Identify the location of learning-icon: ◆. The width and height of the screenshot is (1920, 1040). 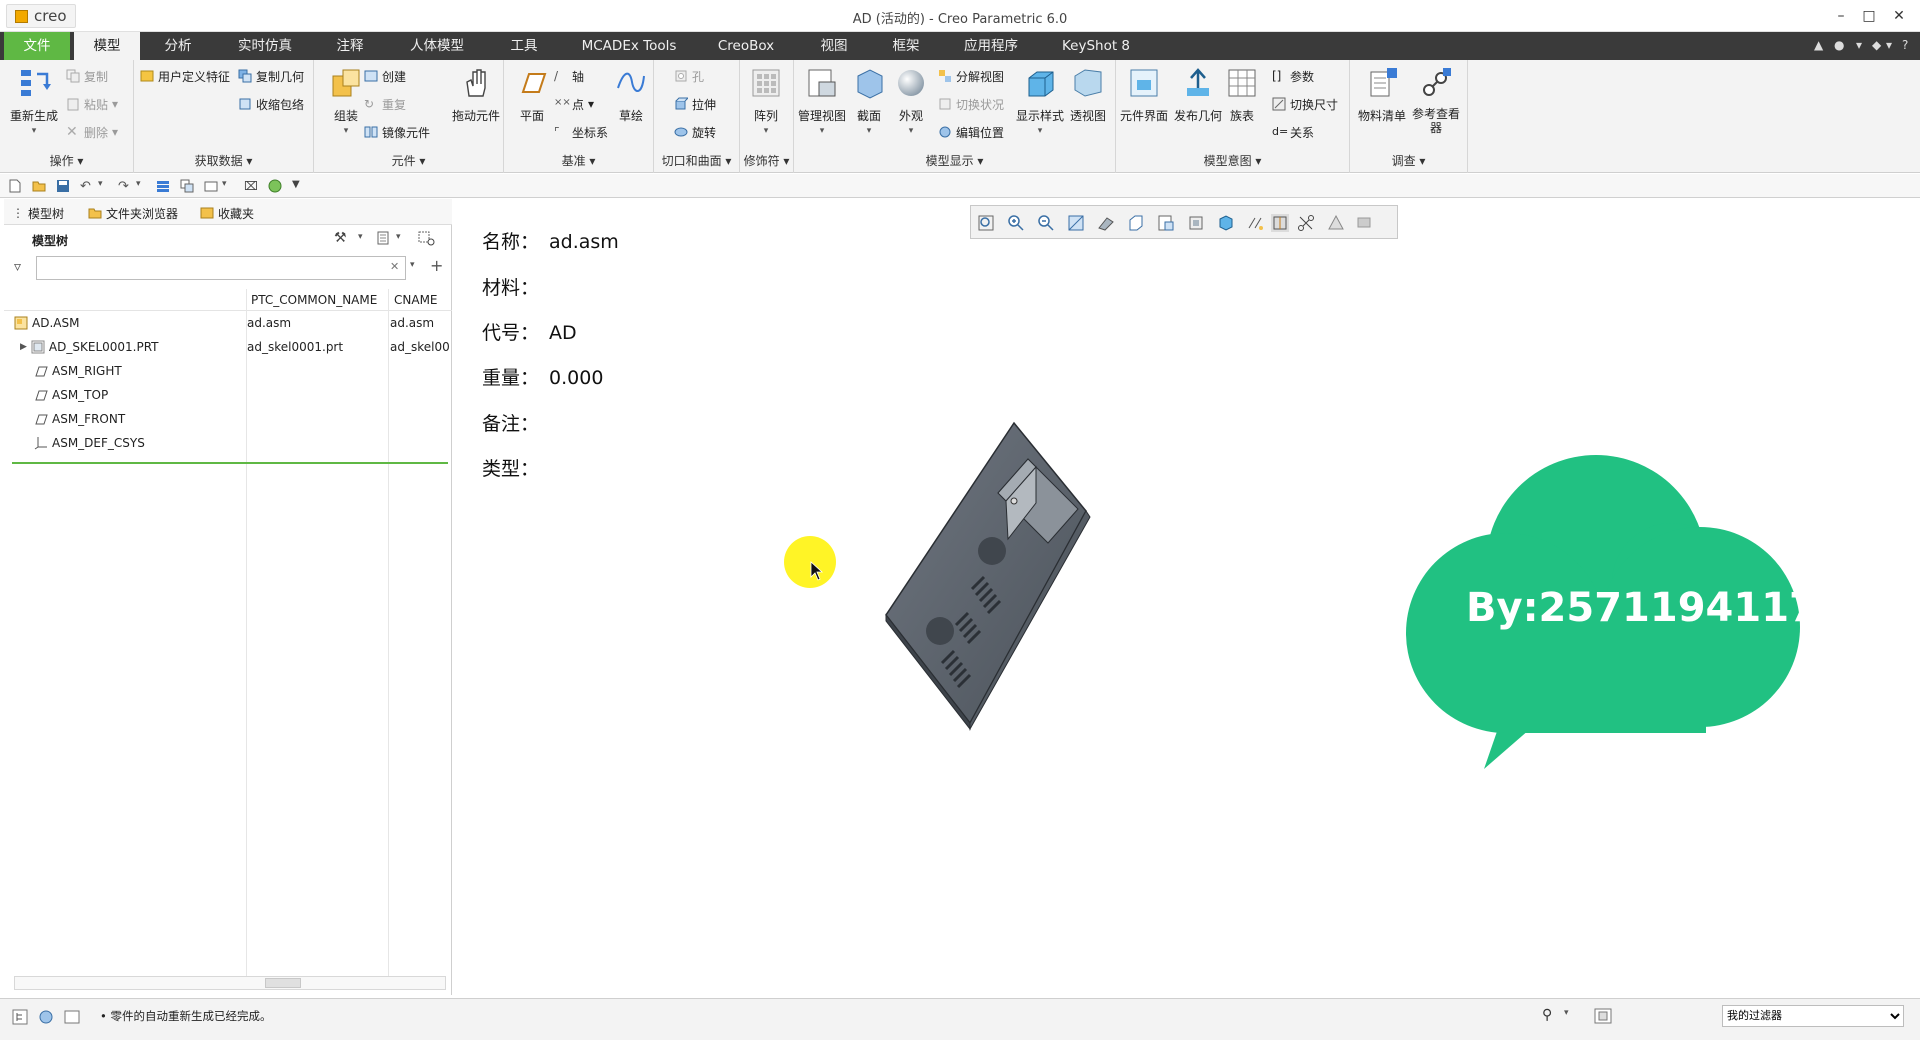
(1876, 45).